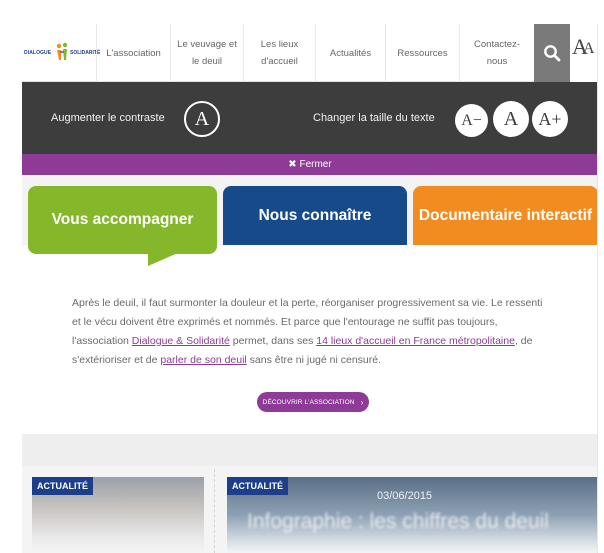  I want to click on reset-text-icon: A, so click(511, 118).